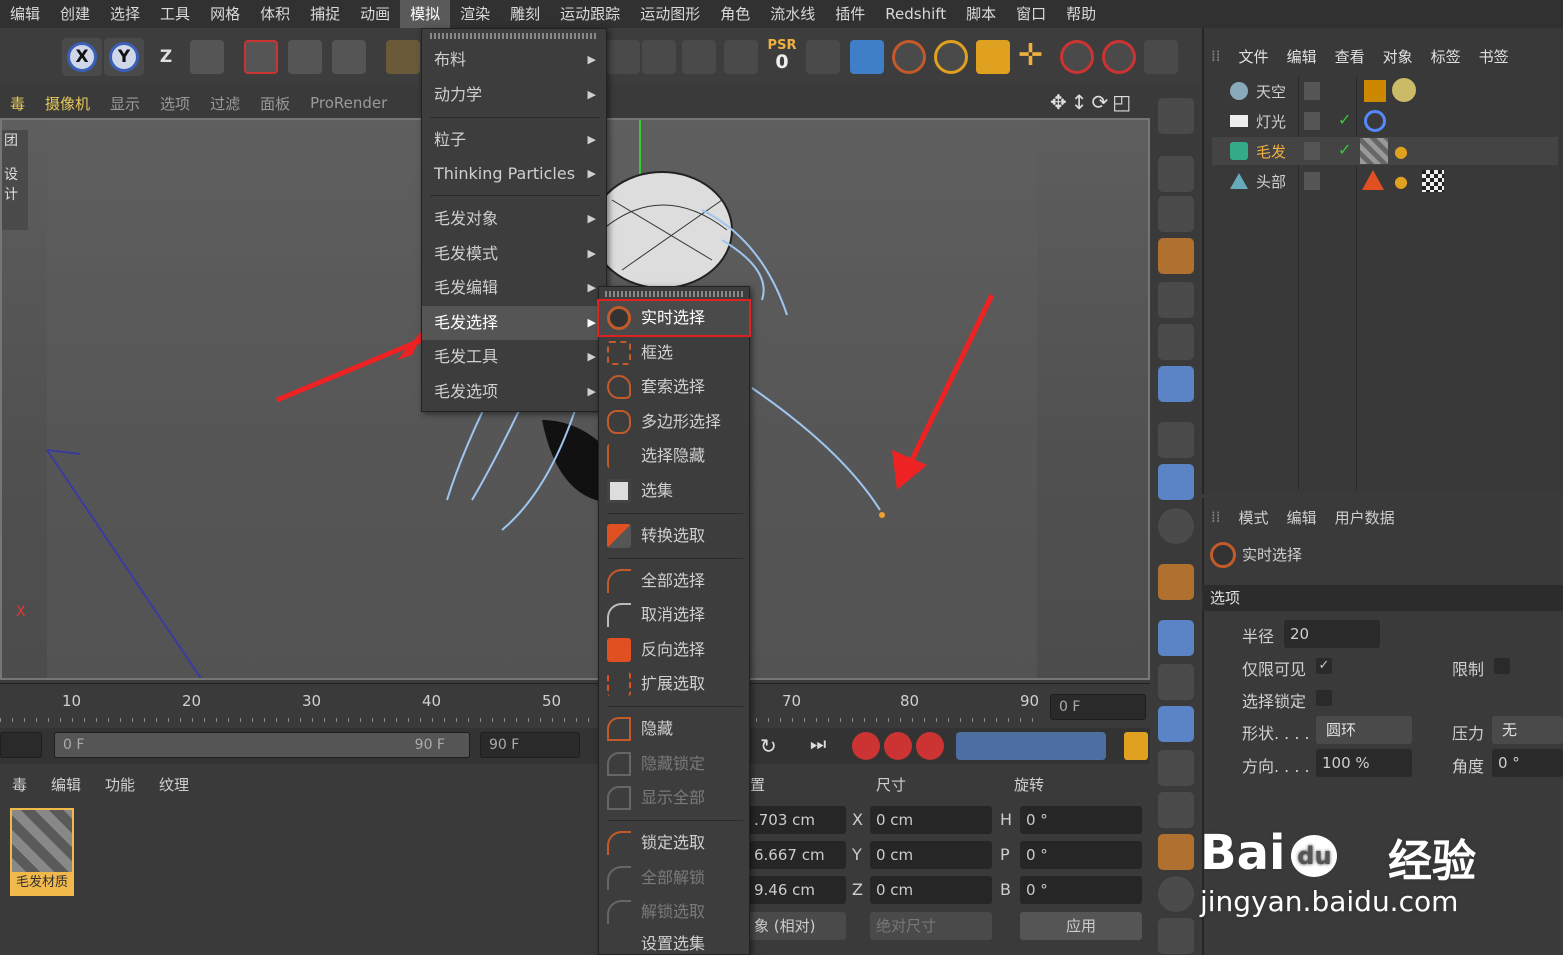 The width and height of the screenshot is (1563, 955). What do you see at coordinates (25, 14) in the screenshot?
I see `menu-edit: 编辑` at bounding box center [25, 14].